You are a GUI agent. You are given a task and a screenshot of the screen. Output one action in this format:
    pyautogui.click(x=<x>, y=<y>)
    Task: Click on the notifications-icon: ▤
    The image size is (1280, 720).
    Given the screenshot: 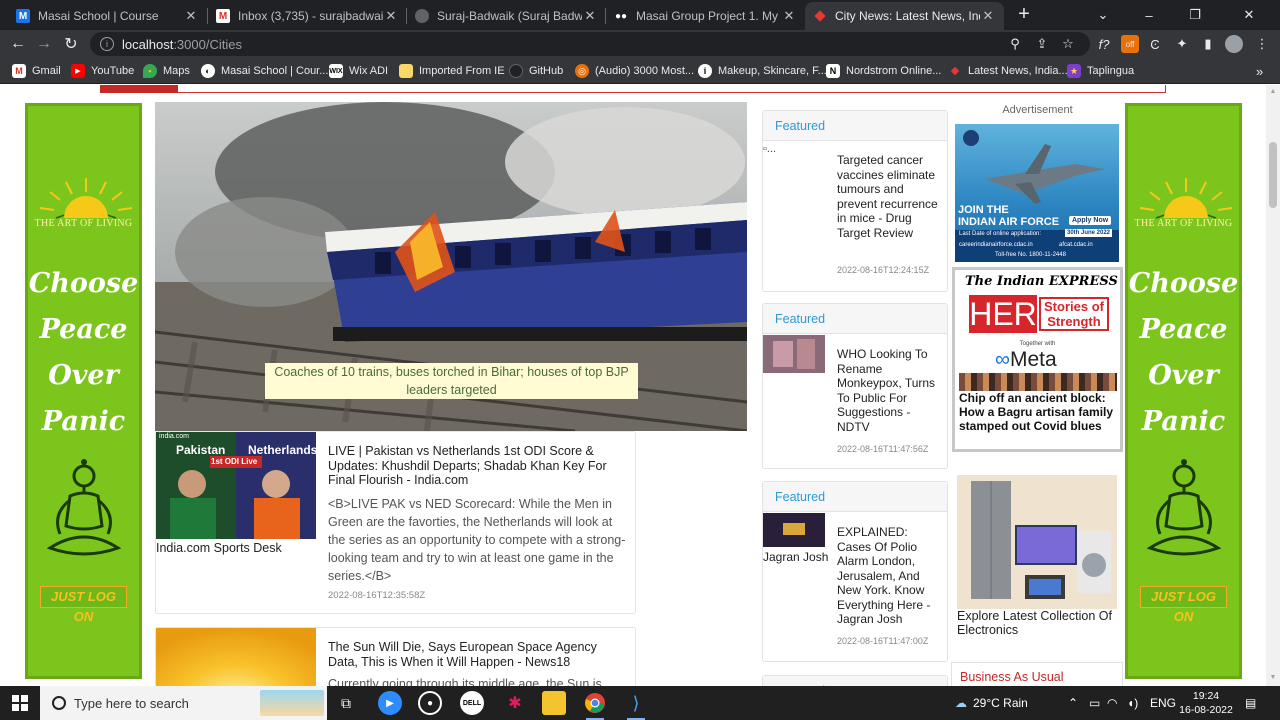 What is the action you would take?
    pyautogui.click(x=1250, y=703)
    